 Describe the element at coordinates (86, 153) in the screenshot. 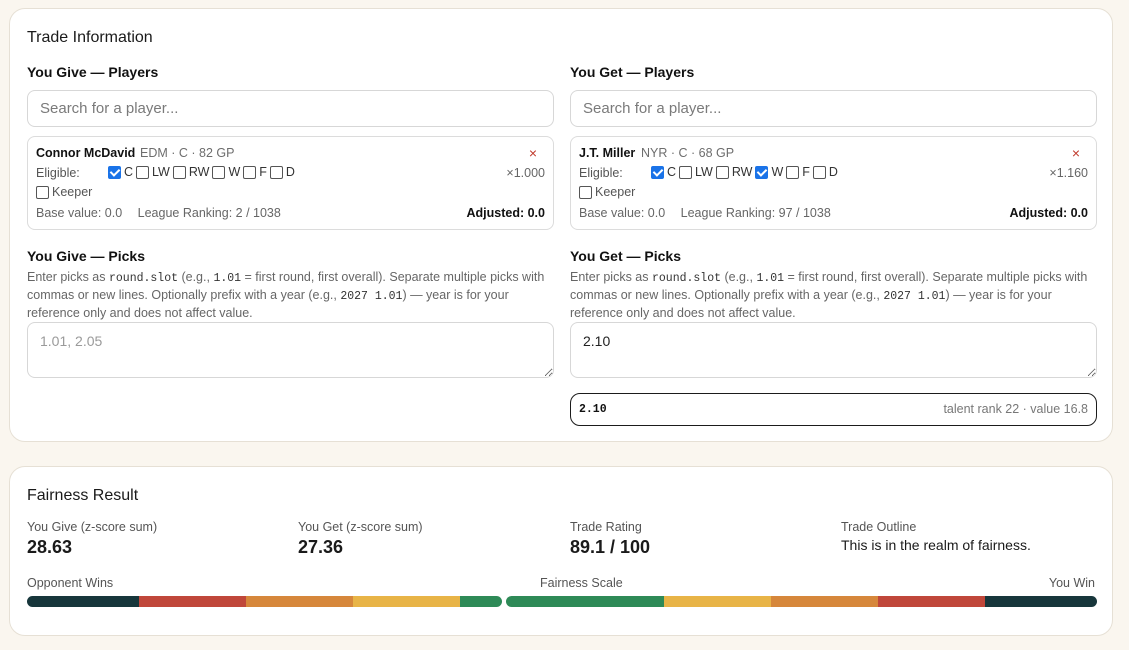

I see `player-name: Connor McDavid` at that location.